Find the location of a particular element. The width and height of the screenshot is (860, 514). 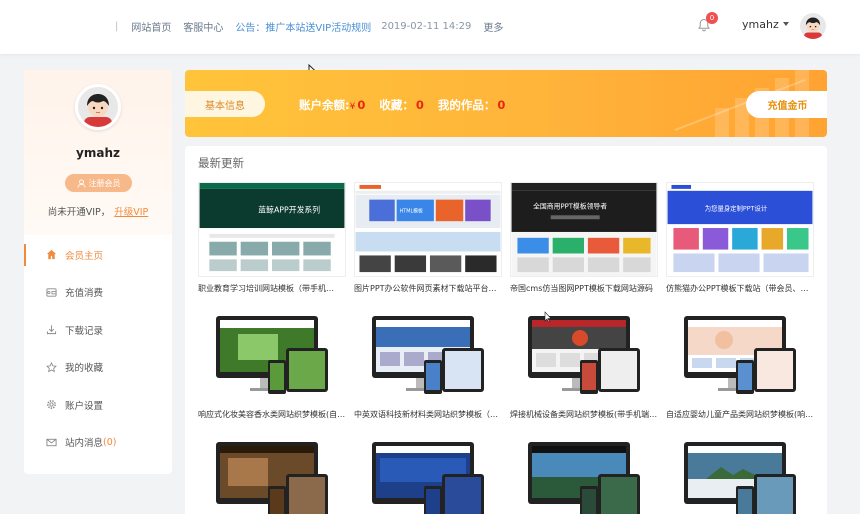

nav-home-link: 网站首页 is located at coordinates (151, 26).